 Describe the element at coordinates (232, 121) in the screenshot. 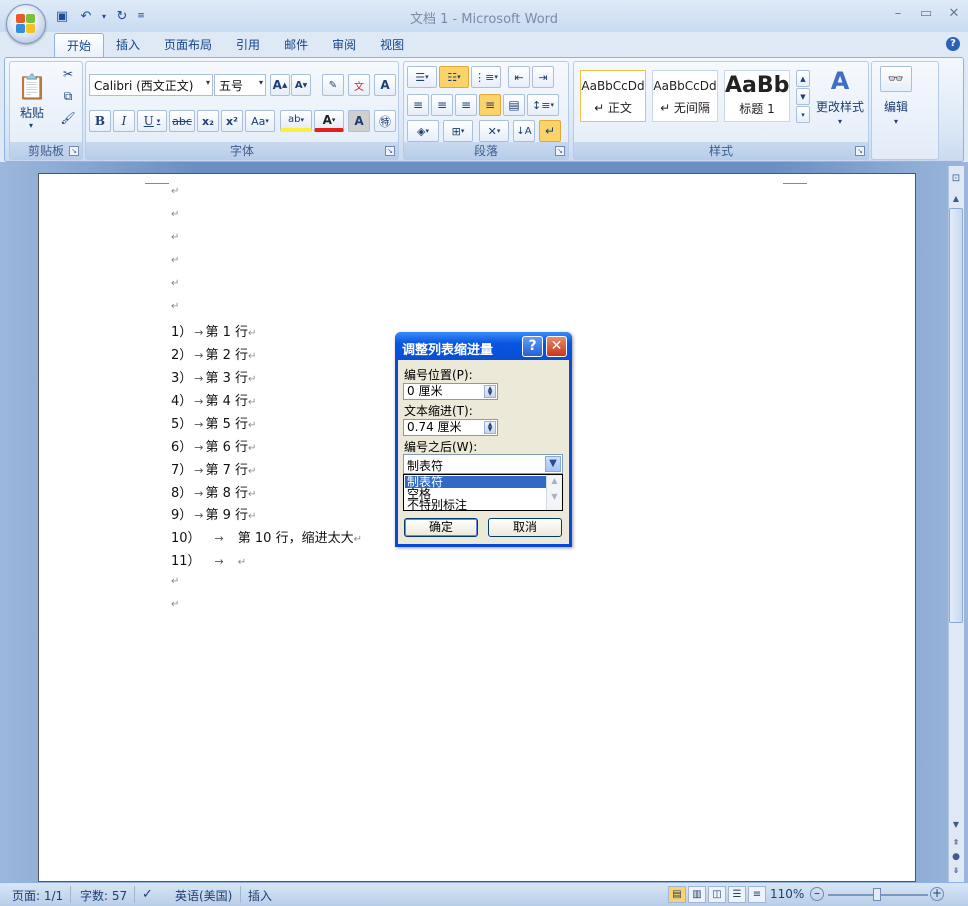

I see `superscript-icon: x²` at that location.